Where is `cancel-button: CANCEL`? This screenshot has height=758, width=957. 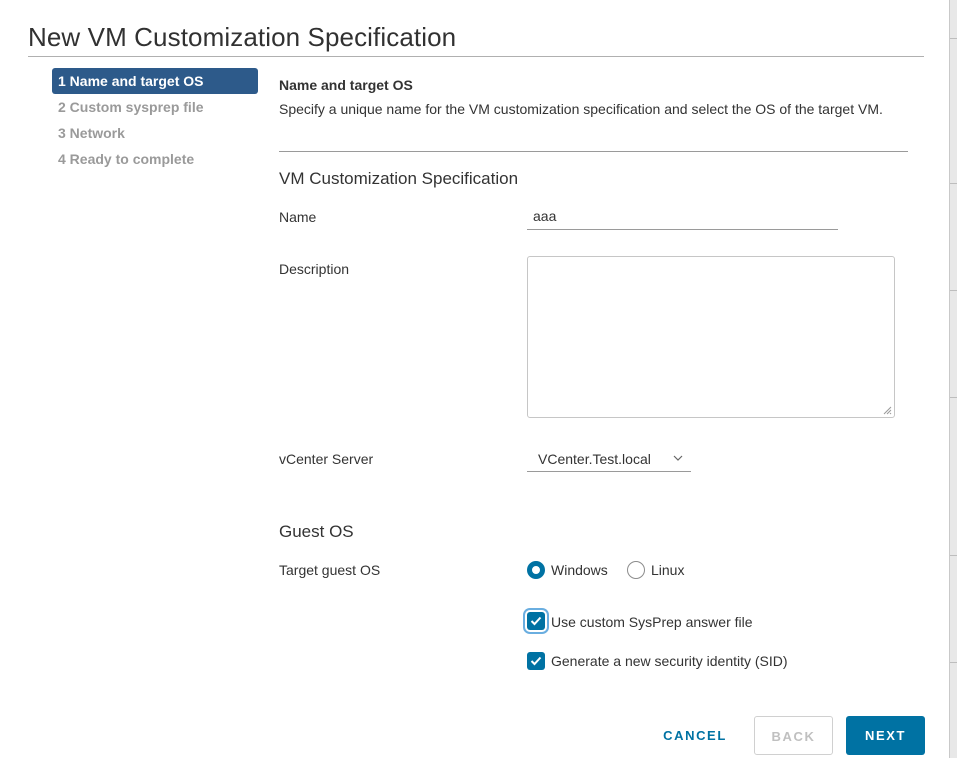
cancel-button: CANCEL is located at coordinates (695, 735).